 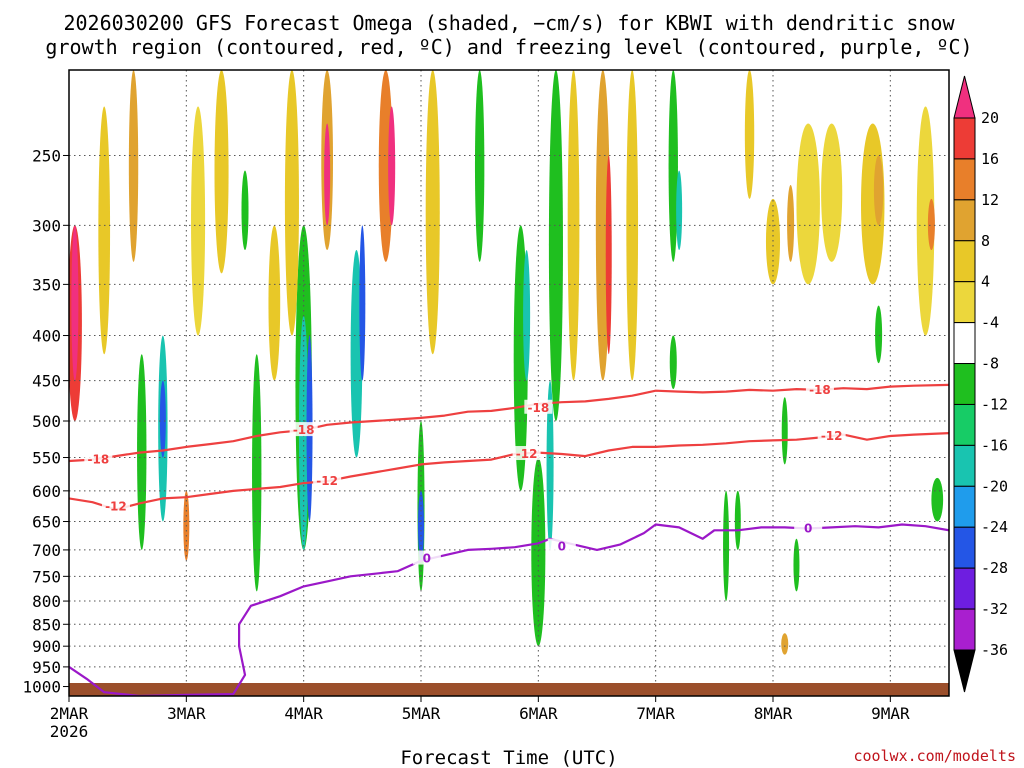 I want to click on colorbar-label-10: -24, so click(x=994, y=527).